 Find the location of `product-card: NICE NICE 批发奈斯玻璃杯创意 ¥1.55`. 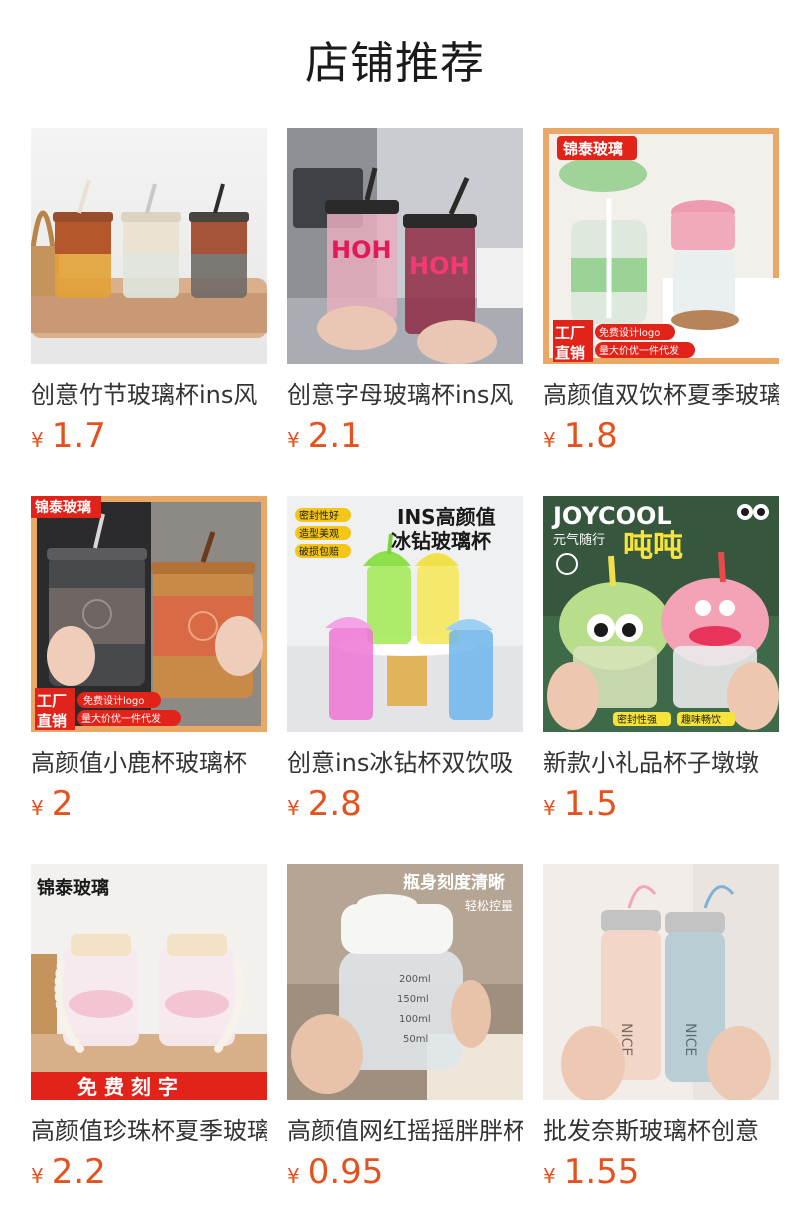

product-card: NICE NICE 批发奈斯玻璃杯创意 ¥1.55 is located at coordinates (661, 1048).